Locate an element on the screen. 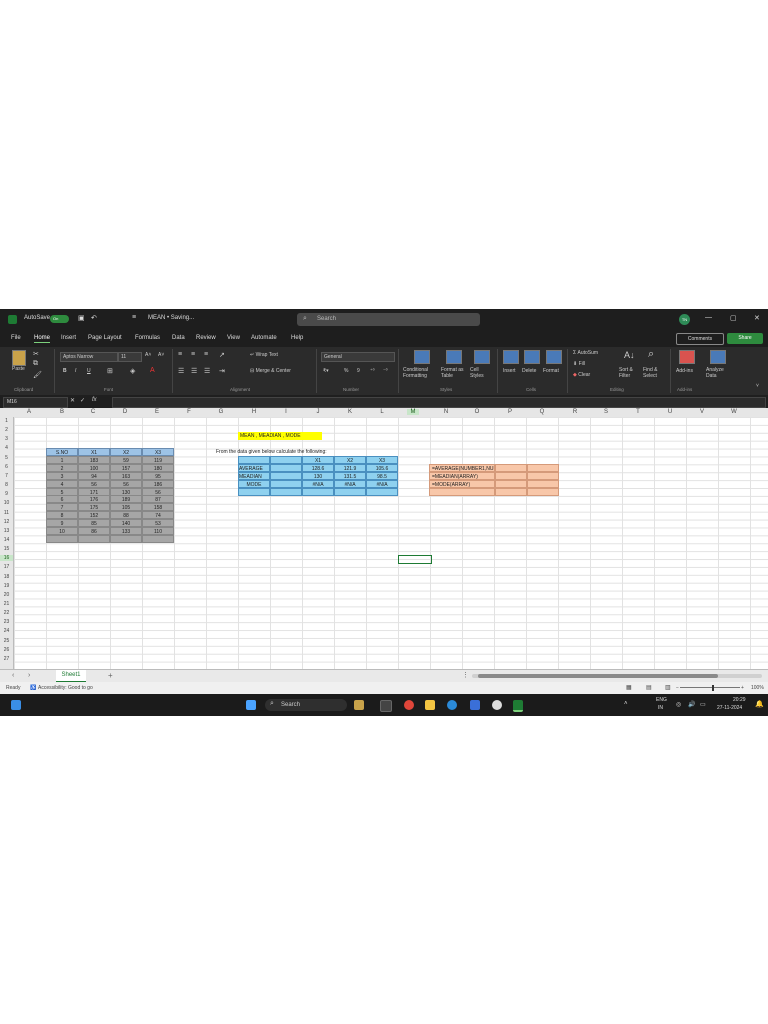  widgets-icon is located at coordinates (16, 705).